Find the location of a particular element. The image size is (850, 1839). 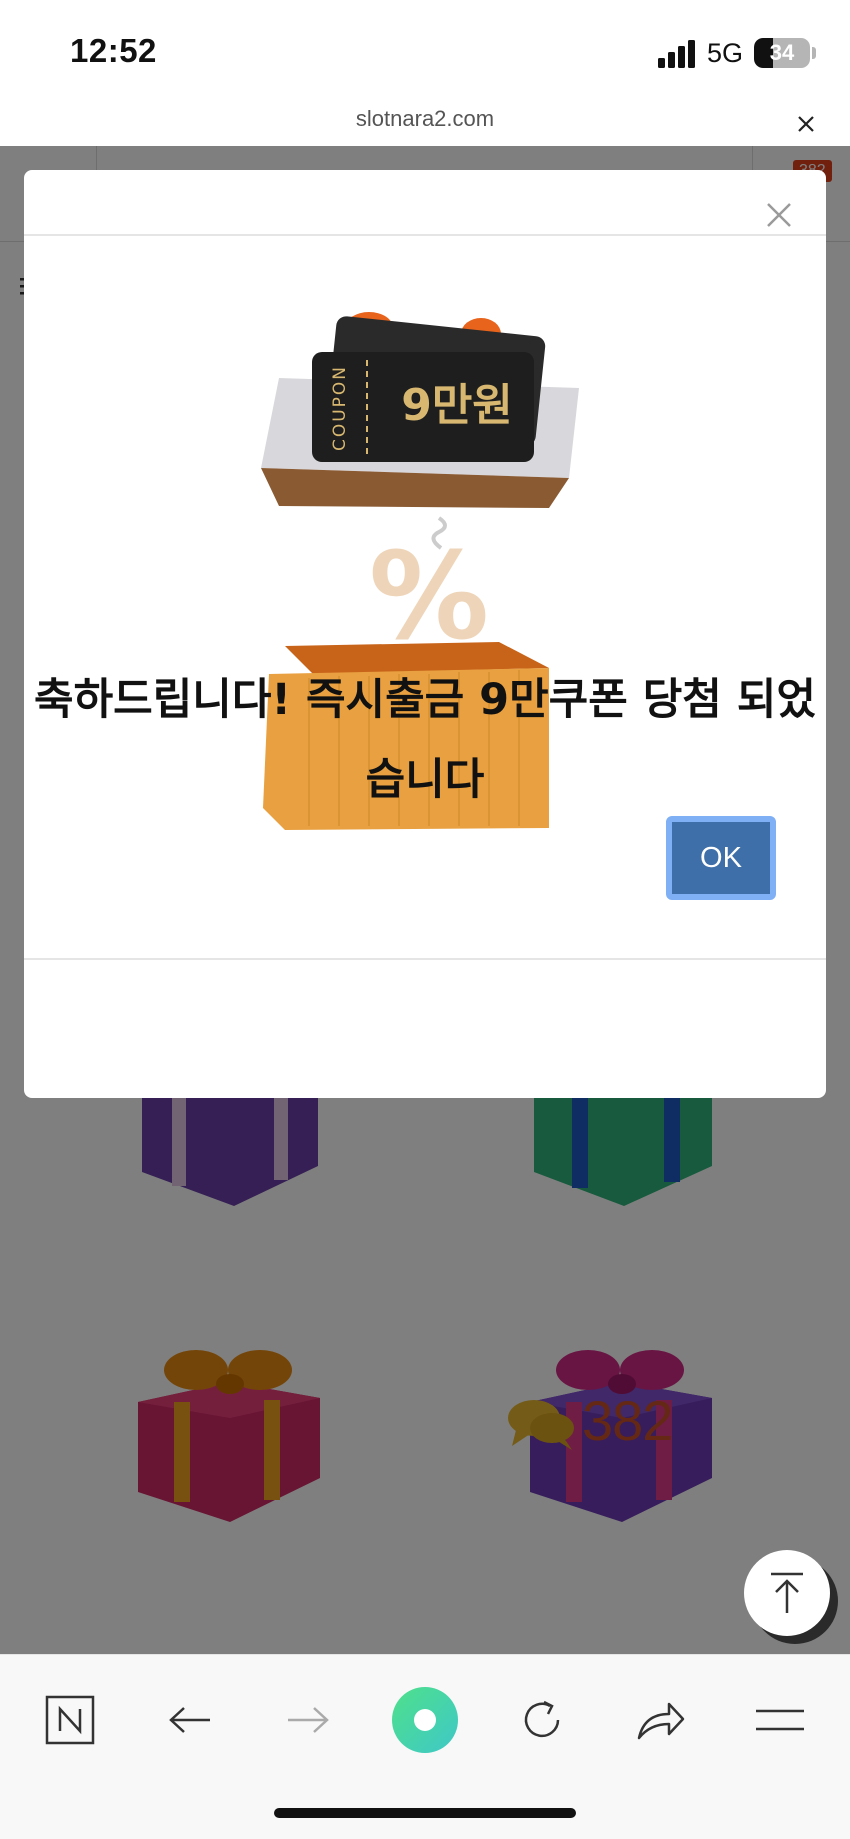

forward-button is located at coordinates (308, 1720).